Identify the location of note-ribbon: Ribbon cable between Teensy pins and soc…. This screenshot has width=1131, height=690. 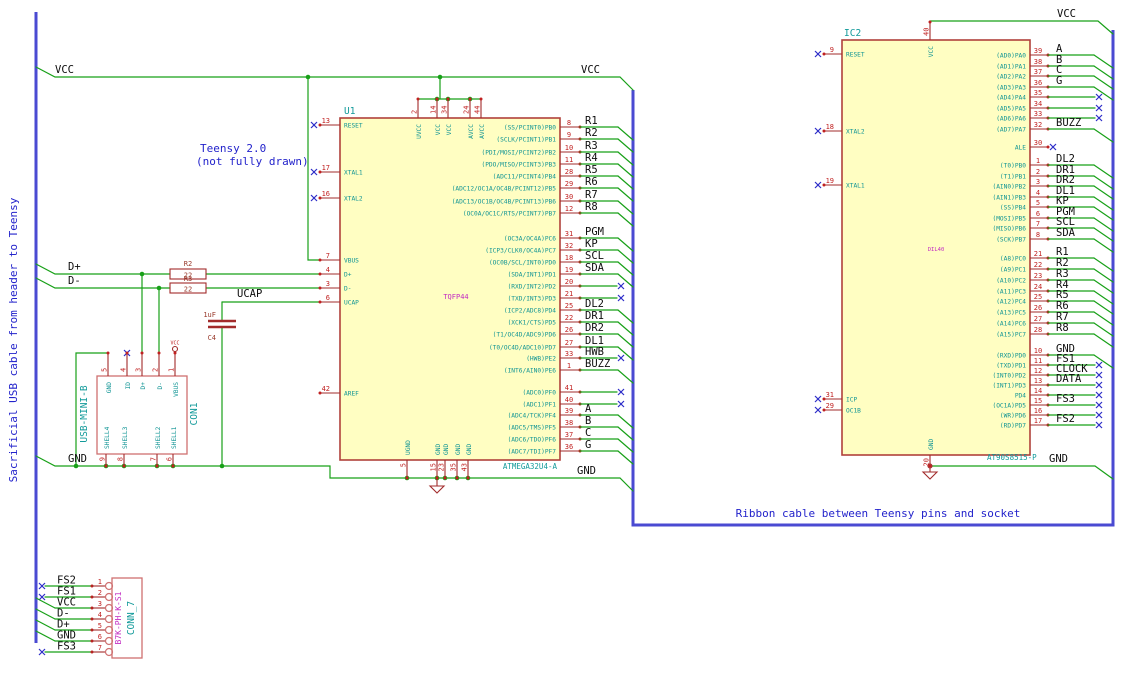
(878, 513).